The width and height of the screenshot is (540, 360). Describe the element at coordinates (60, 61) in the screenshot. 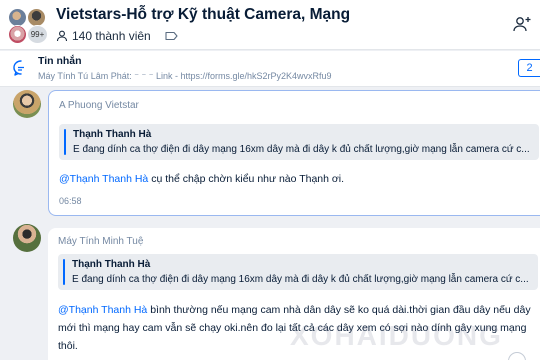

I see `pinned-title: Tin nhắn` at that location.